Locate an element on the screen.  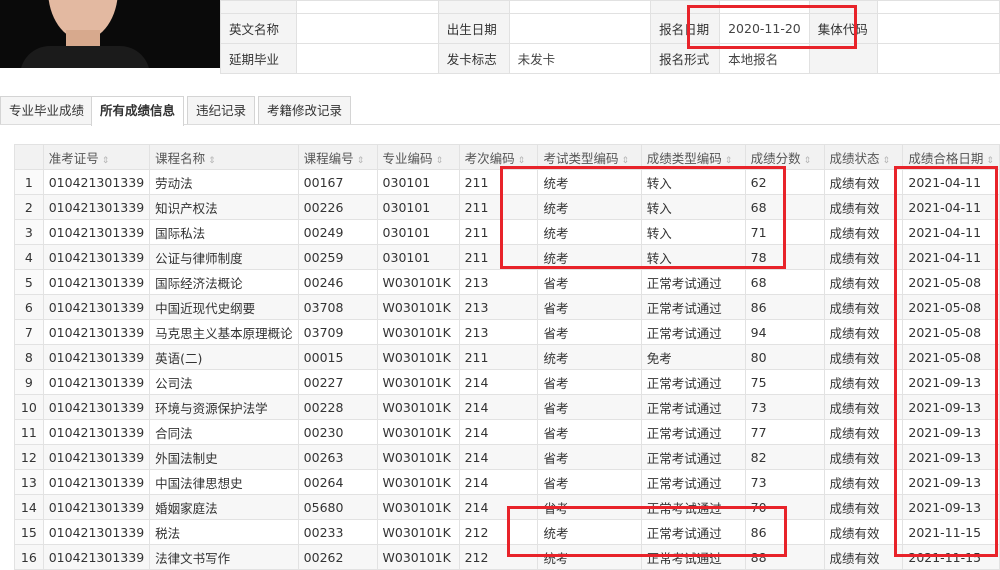
tab-record-changes: 考籍修改记录 is located at coordinates (305, 110).